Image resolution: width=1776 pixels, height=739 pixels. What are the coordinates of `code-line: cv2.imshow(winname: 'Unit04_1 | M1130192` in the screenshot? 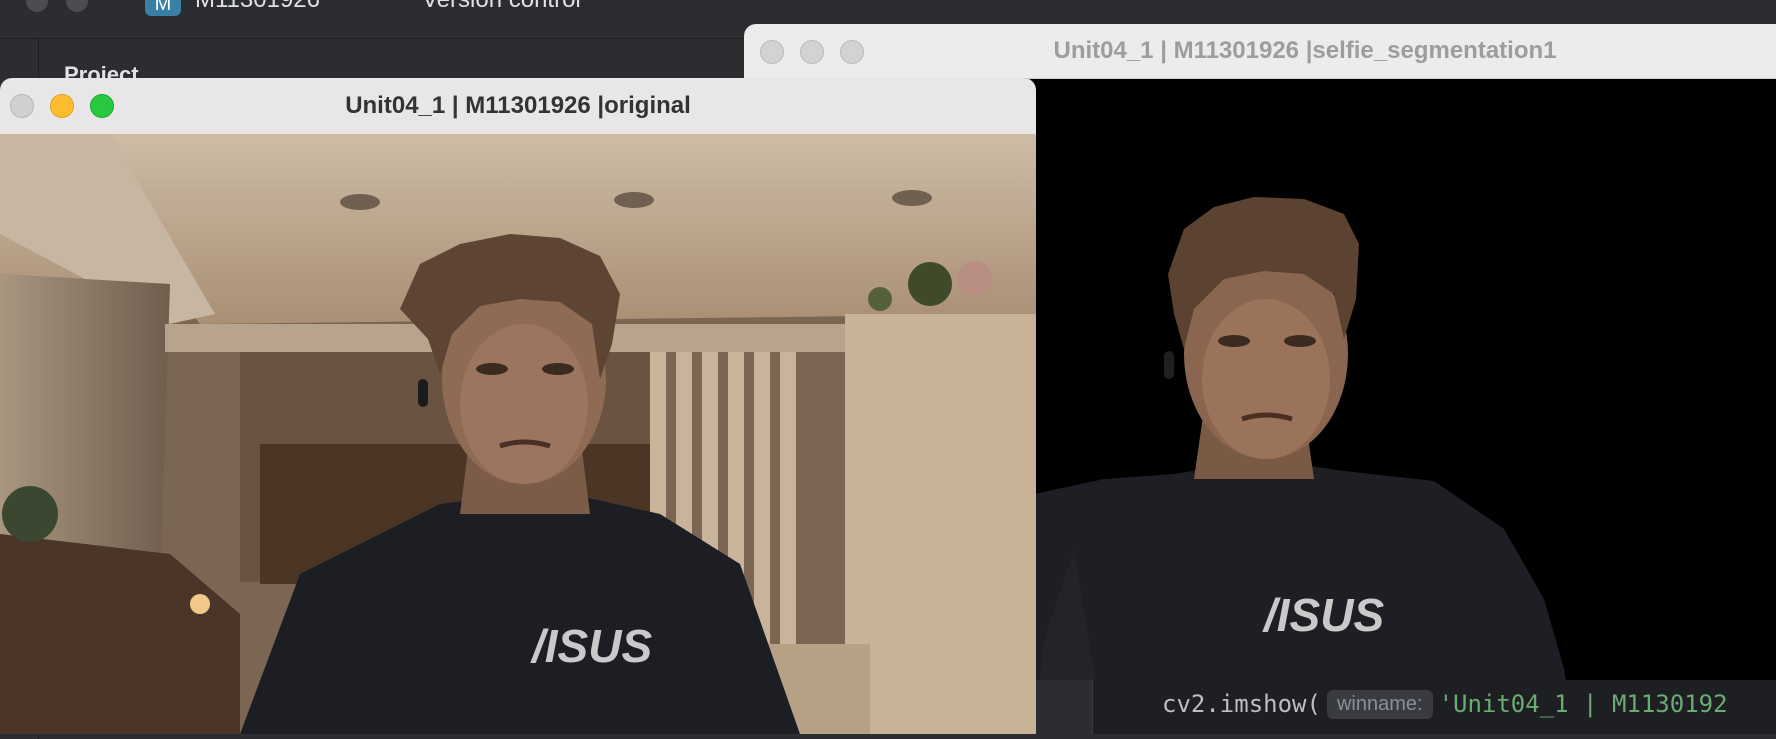 It's located at (1445, 704).